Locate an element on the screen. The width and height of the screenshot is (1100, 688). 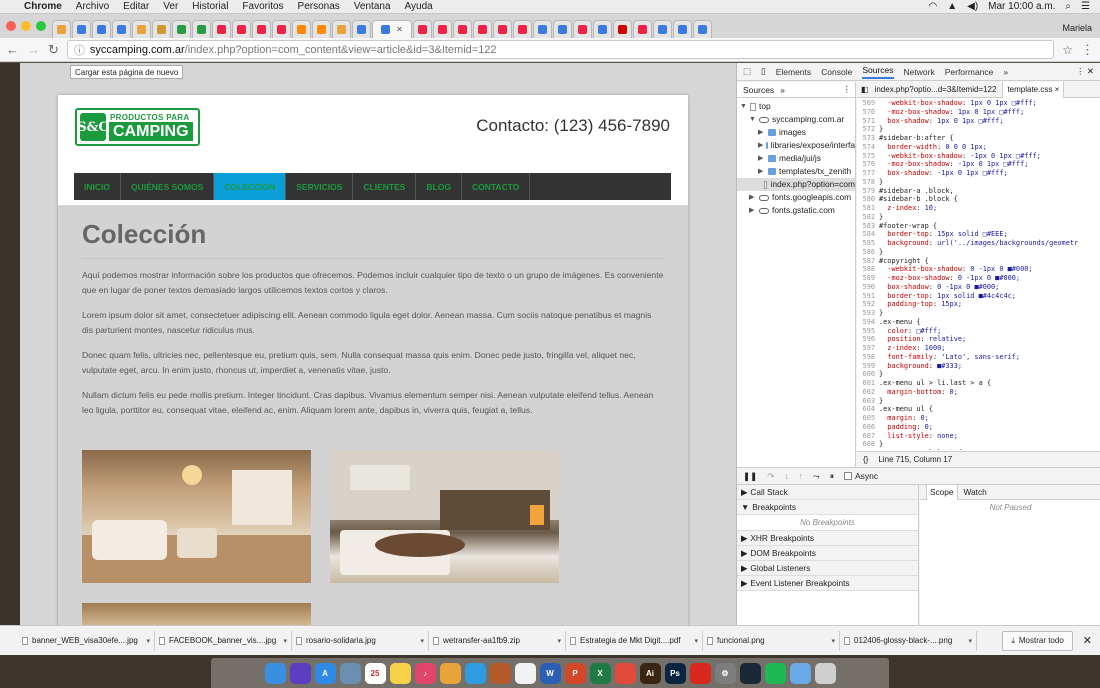
menu-editar: Editar is located at coordinates (136, 6).